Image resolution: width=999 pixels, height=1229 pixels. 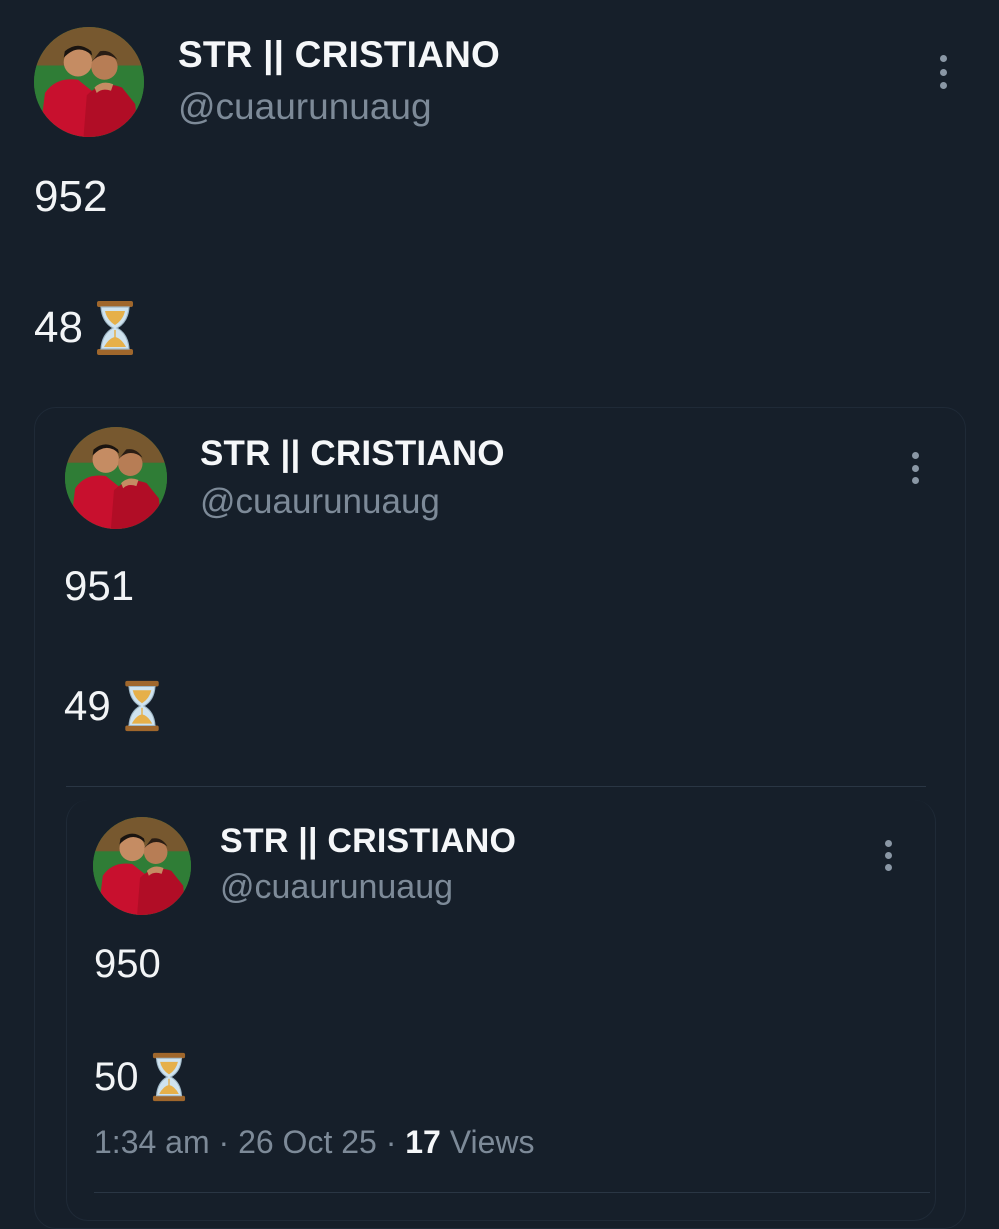 I want to click on post-remaining-value: 49, so click(x=87, y=705).